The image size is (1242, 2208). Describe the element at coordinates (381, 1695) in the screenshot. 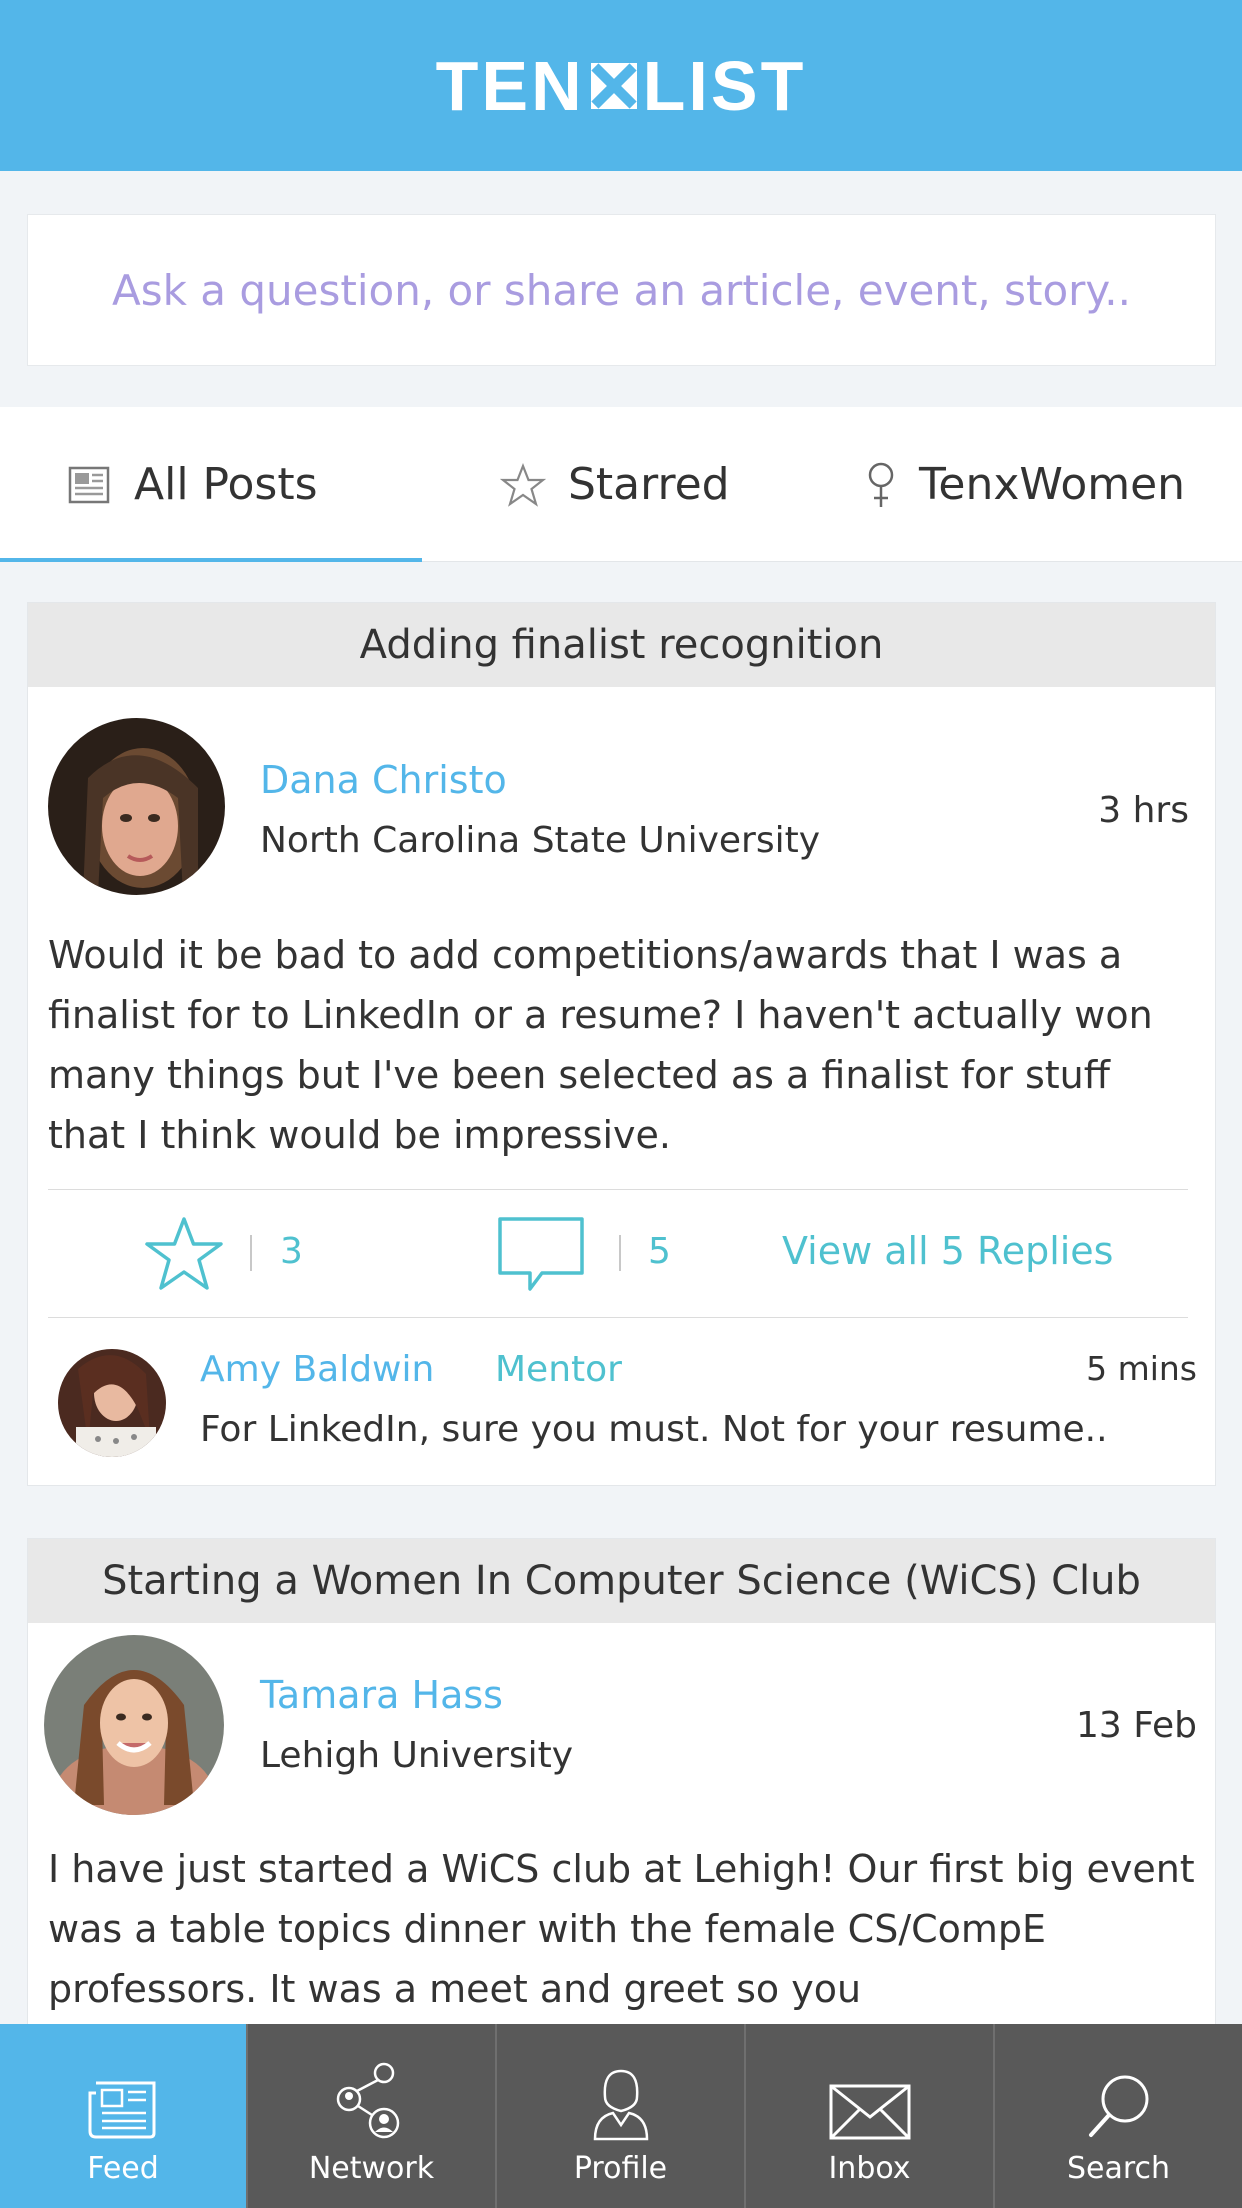

I see `author-name: Tamara Hass` at that location.